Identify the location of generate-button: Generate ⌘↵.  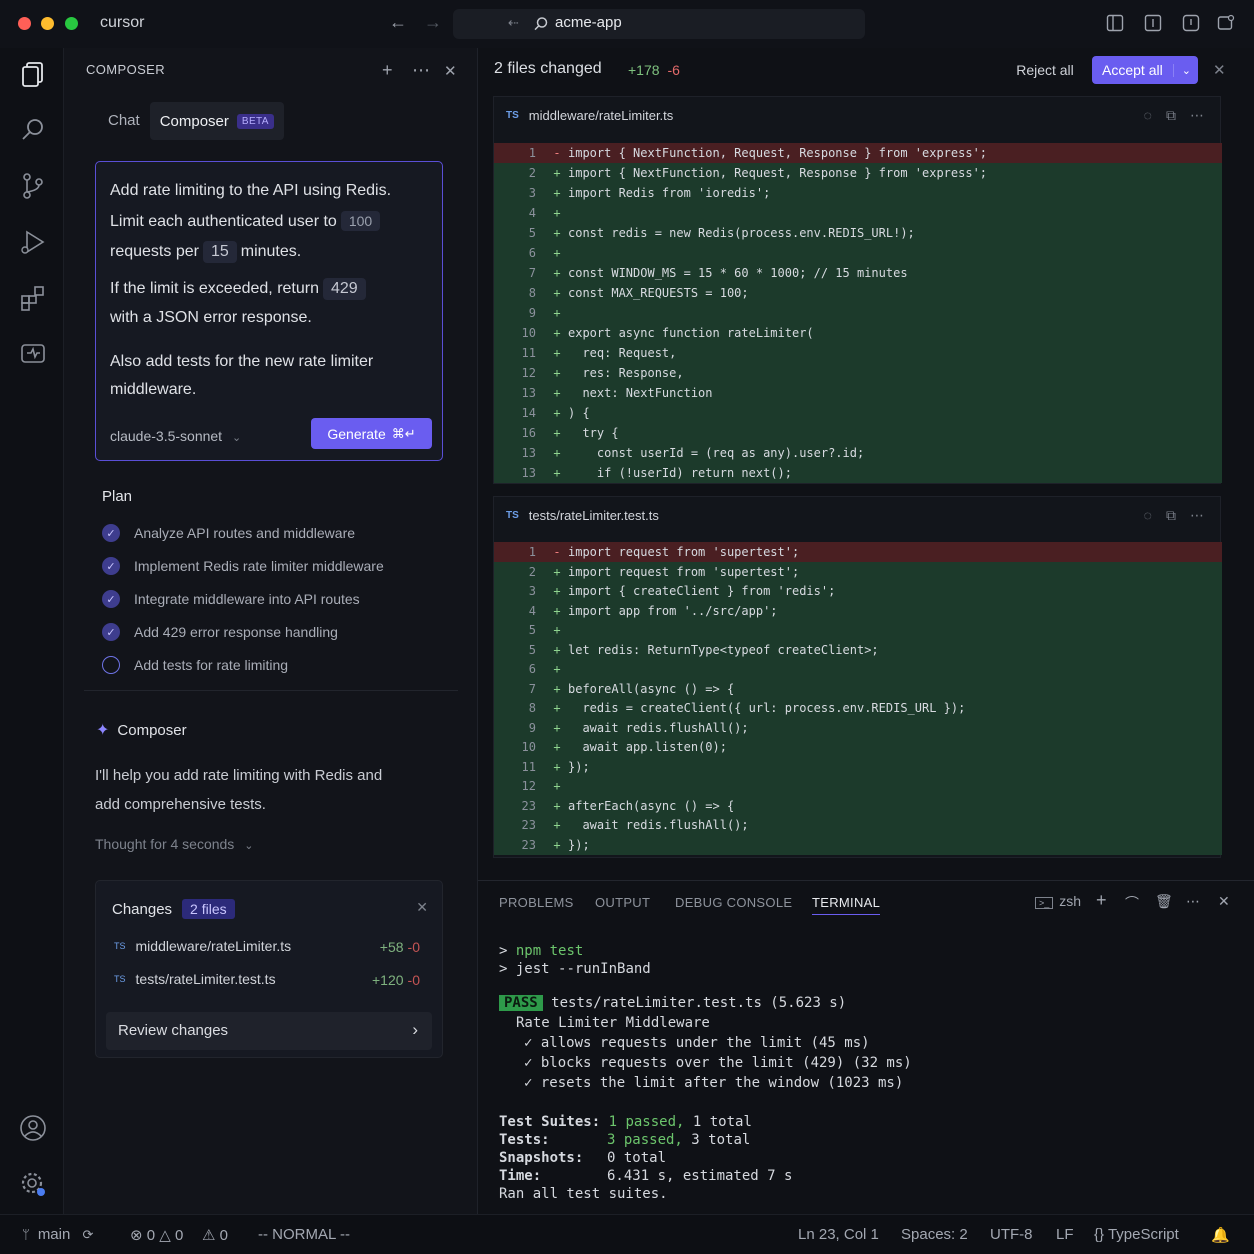
(371, 433).